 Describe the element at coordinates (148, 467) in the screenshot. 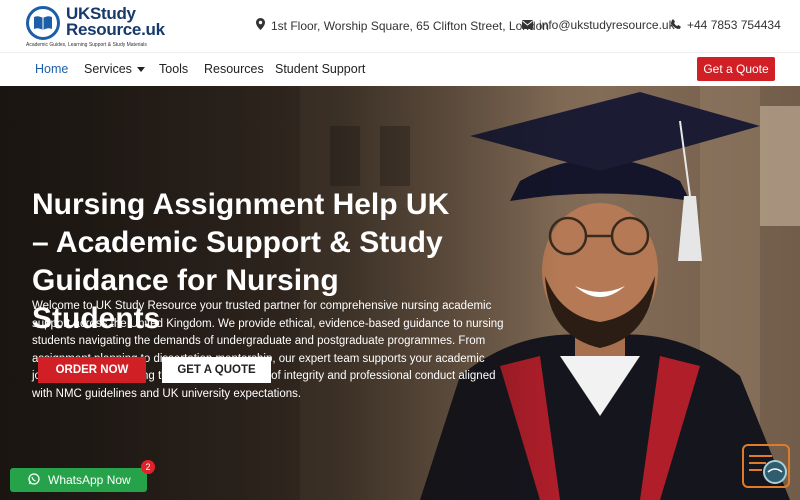

I see `notification-badge: 2` at that location.